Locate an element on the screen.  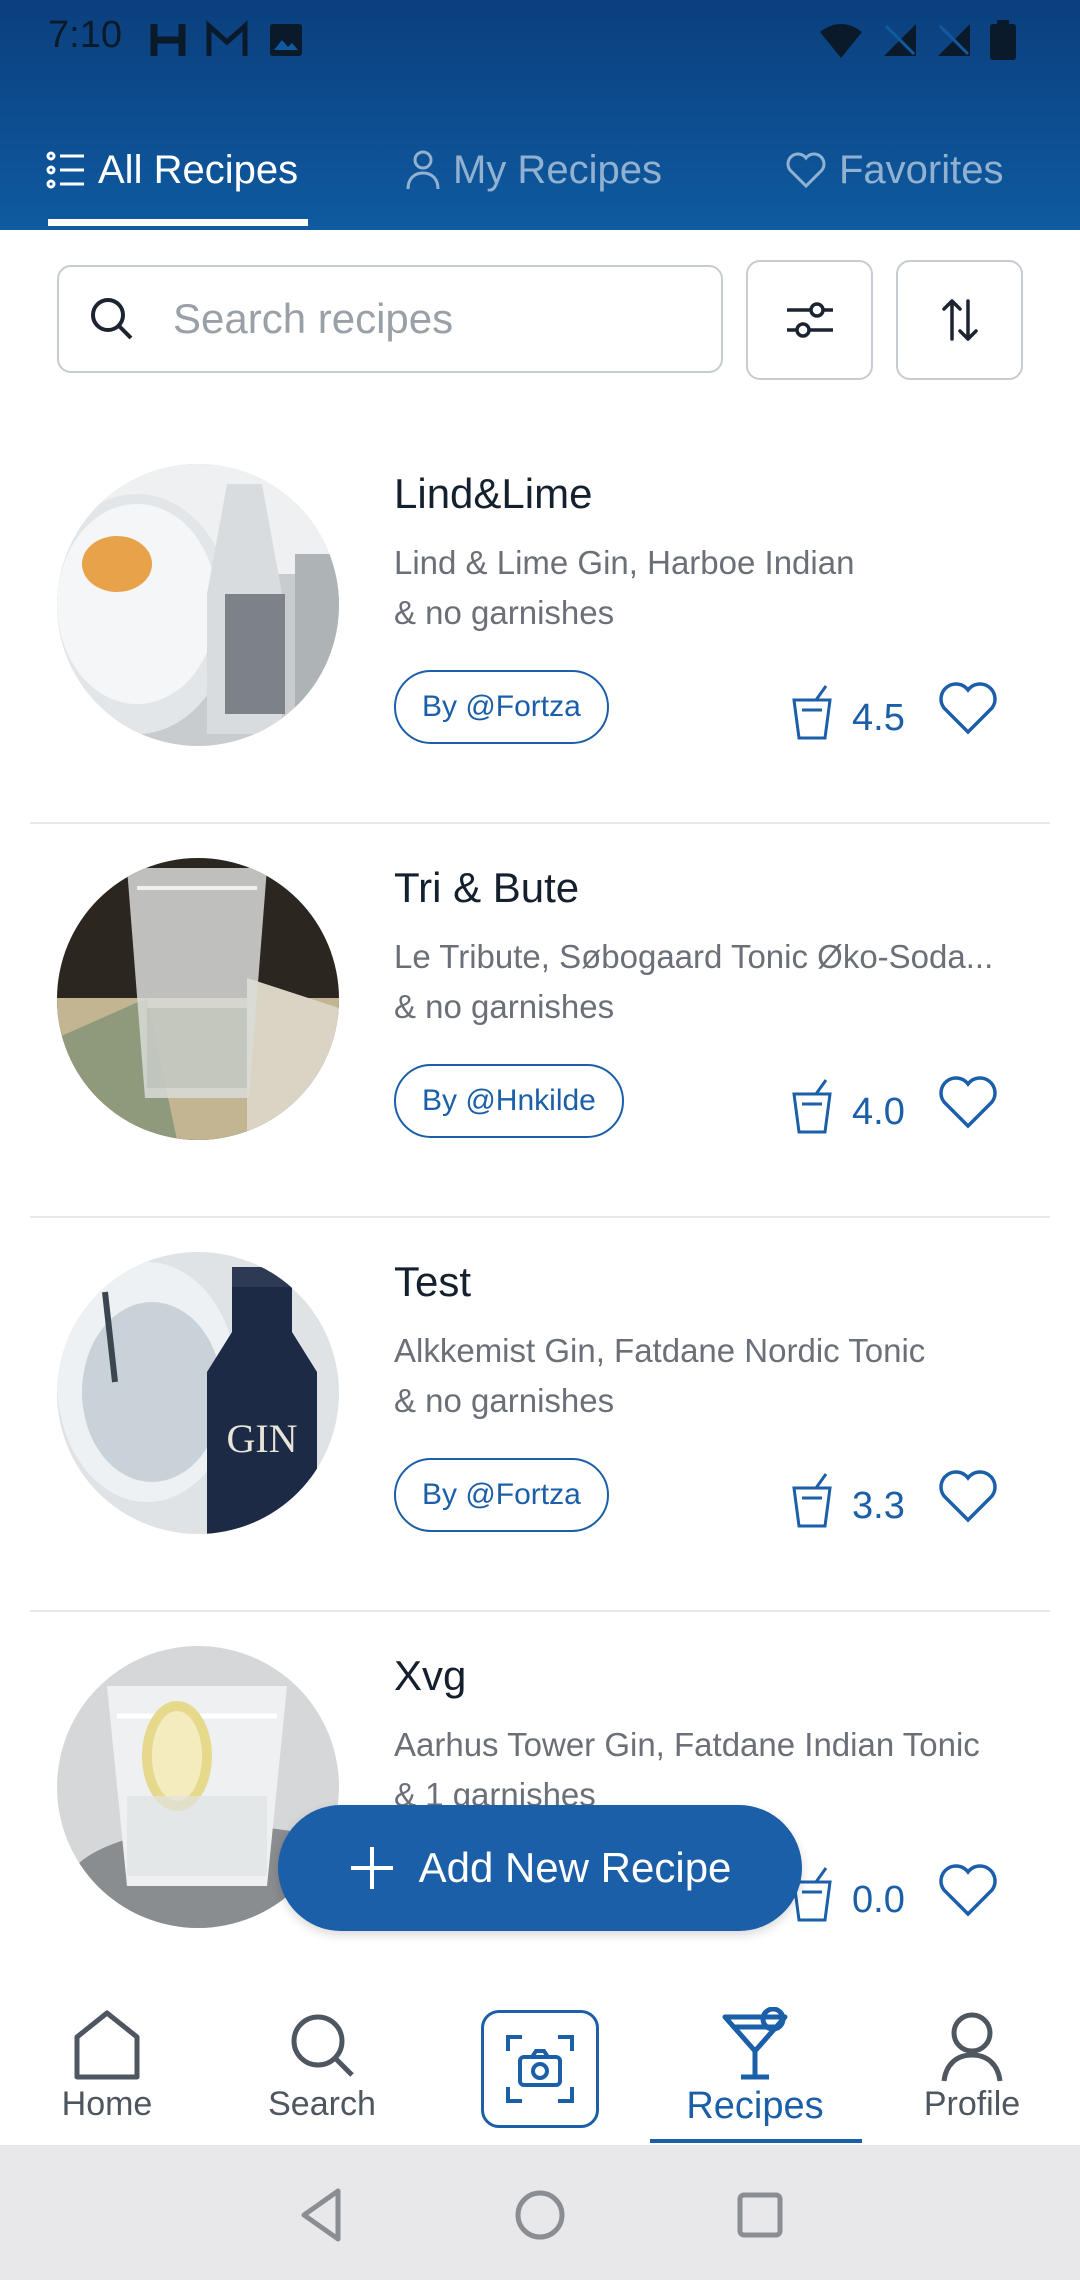
gmail-icon is located at coordinates (227, 38).